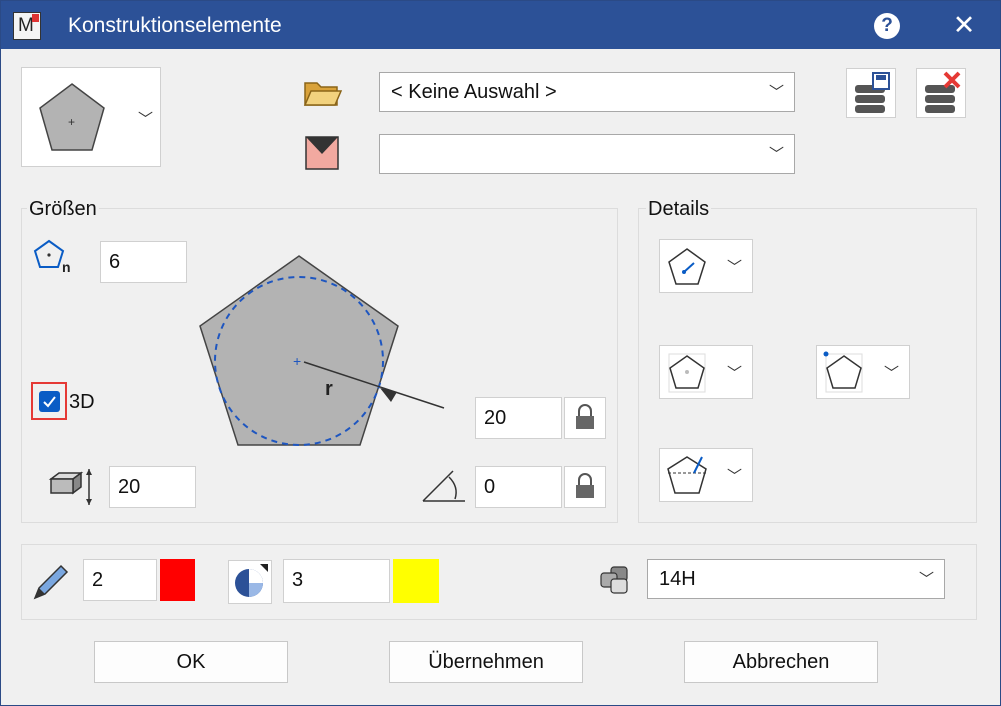  What do you see at coordinates (843, 372) in the screenshot?
I see `pentagon-corner-icon` at bounding box center [843, 372].